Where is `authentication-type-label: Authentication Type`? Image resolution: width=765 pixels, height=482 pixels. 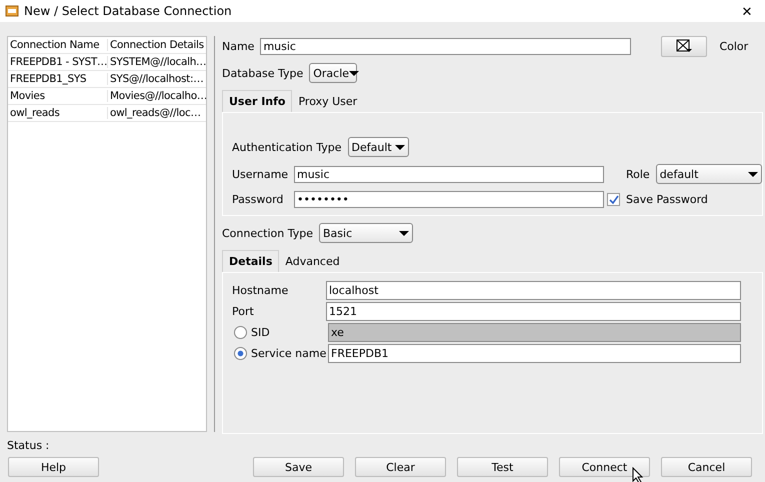 authentication-type-label: Authentication Type is located at coordinates (287, 147).